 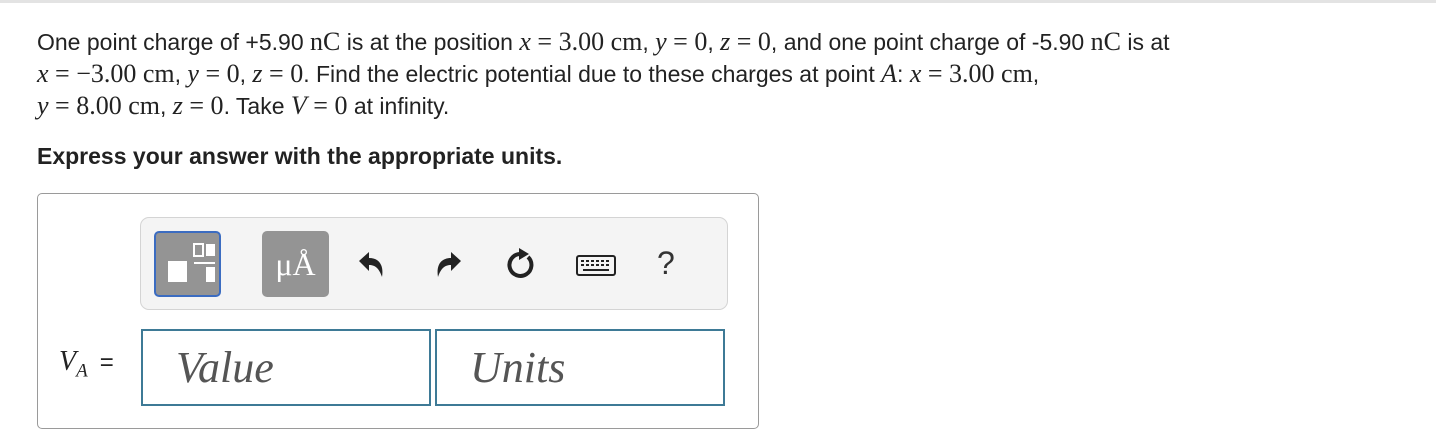 I want to click on value-field, so click(x=286, y=367).